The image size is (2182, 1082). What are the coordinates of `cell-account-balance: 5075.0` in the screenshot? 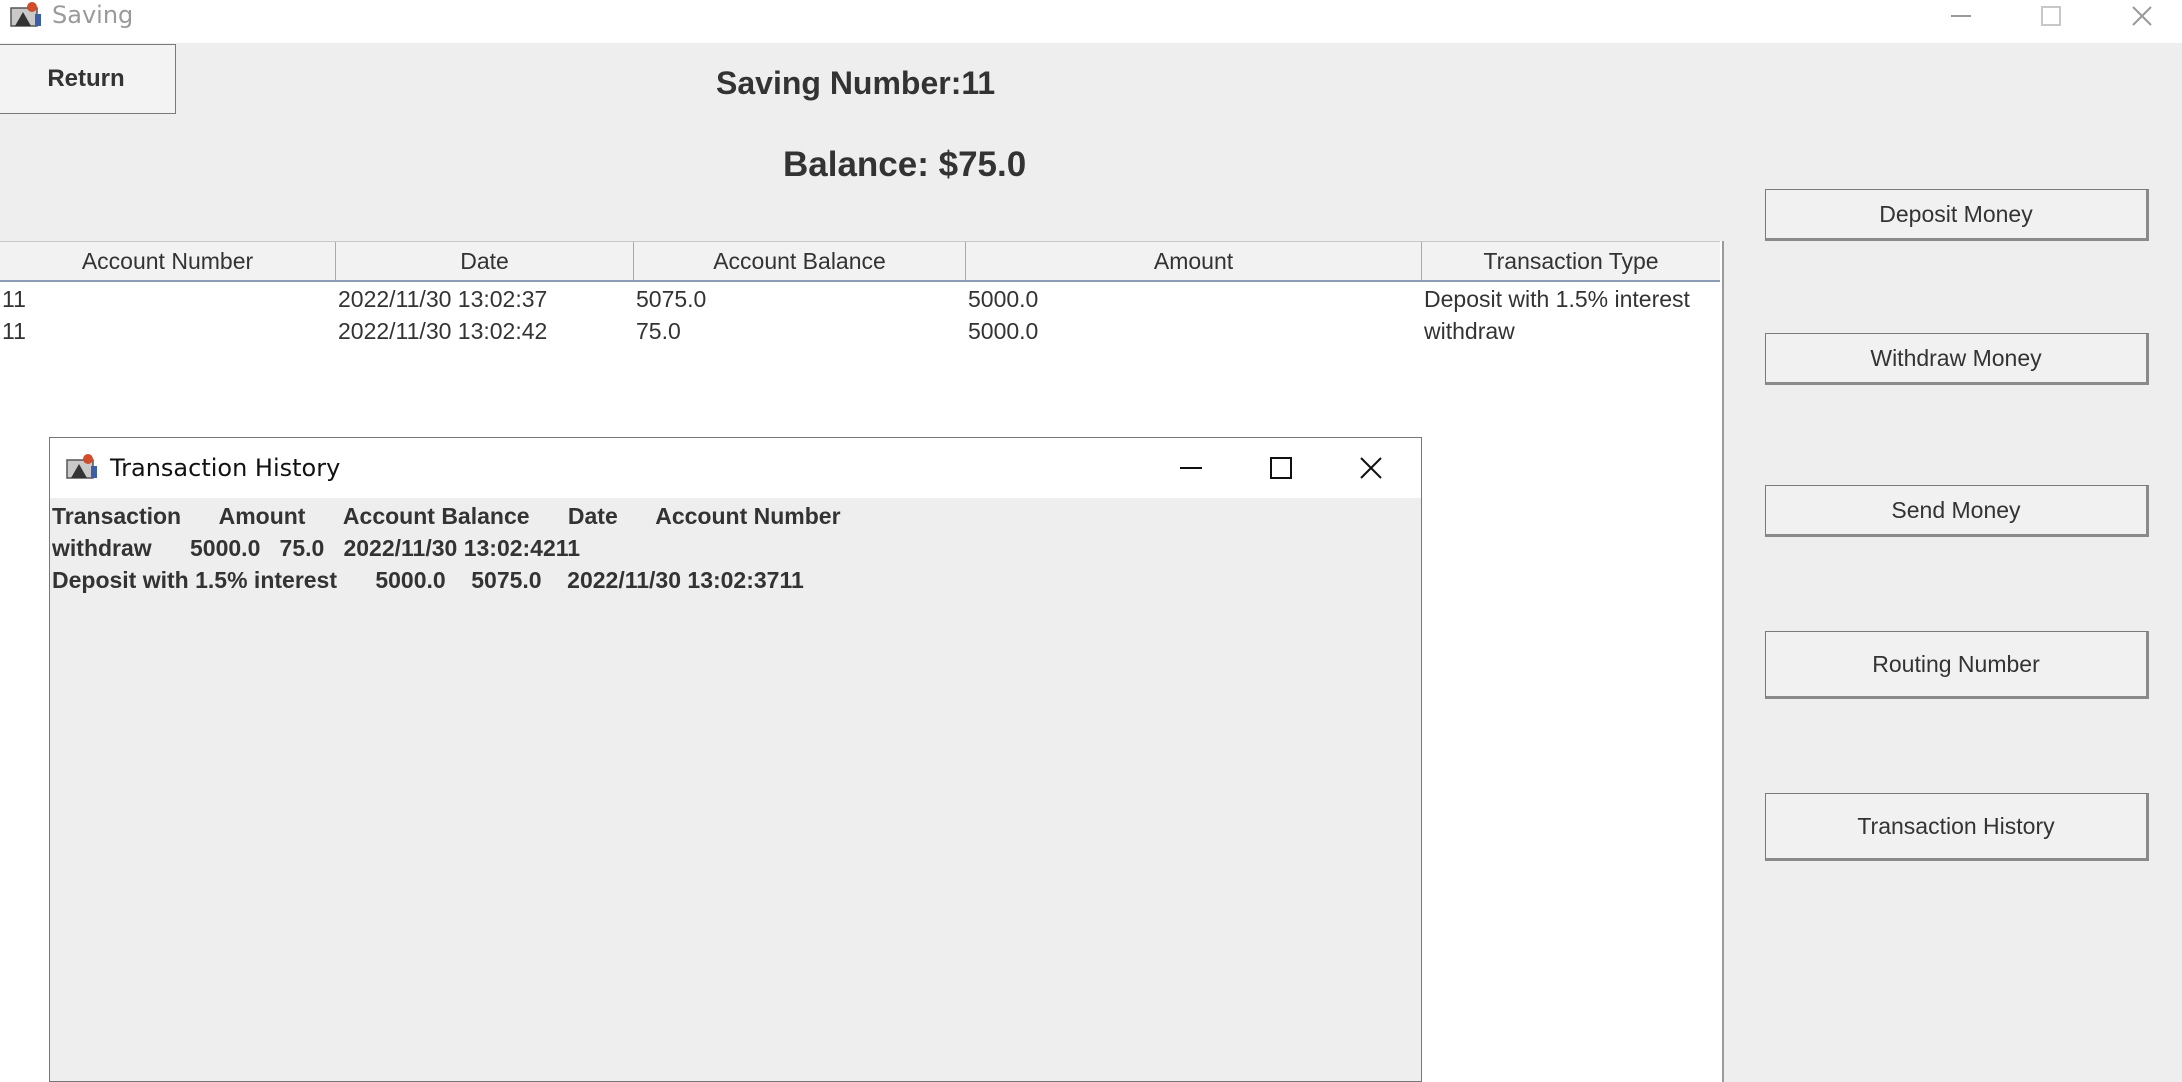 It's located at (671, 299).